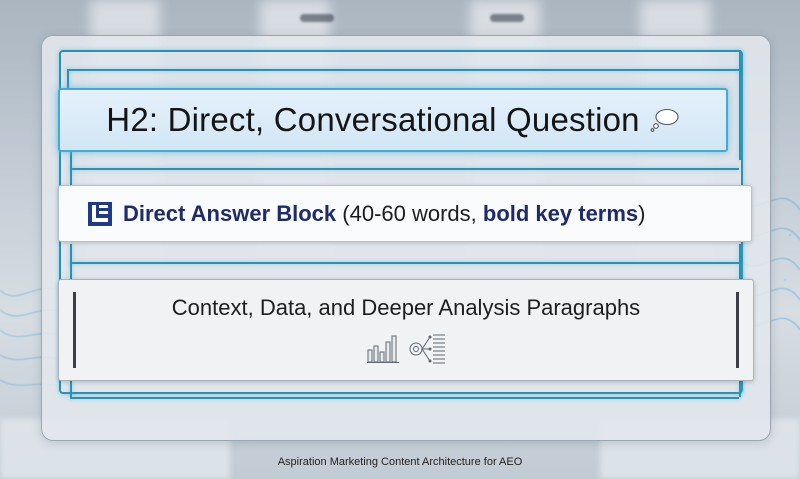 The width and height of the screenshot is (800, 479). Describe the element at coordinates (100, 213) in the screenshot. I see `answer-block-icon` at that location.